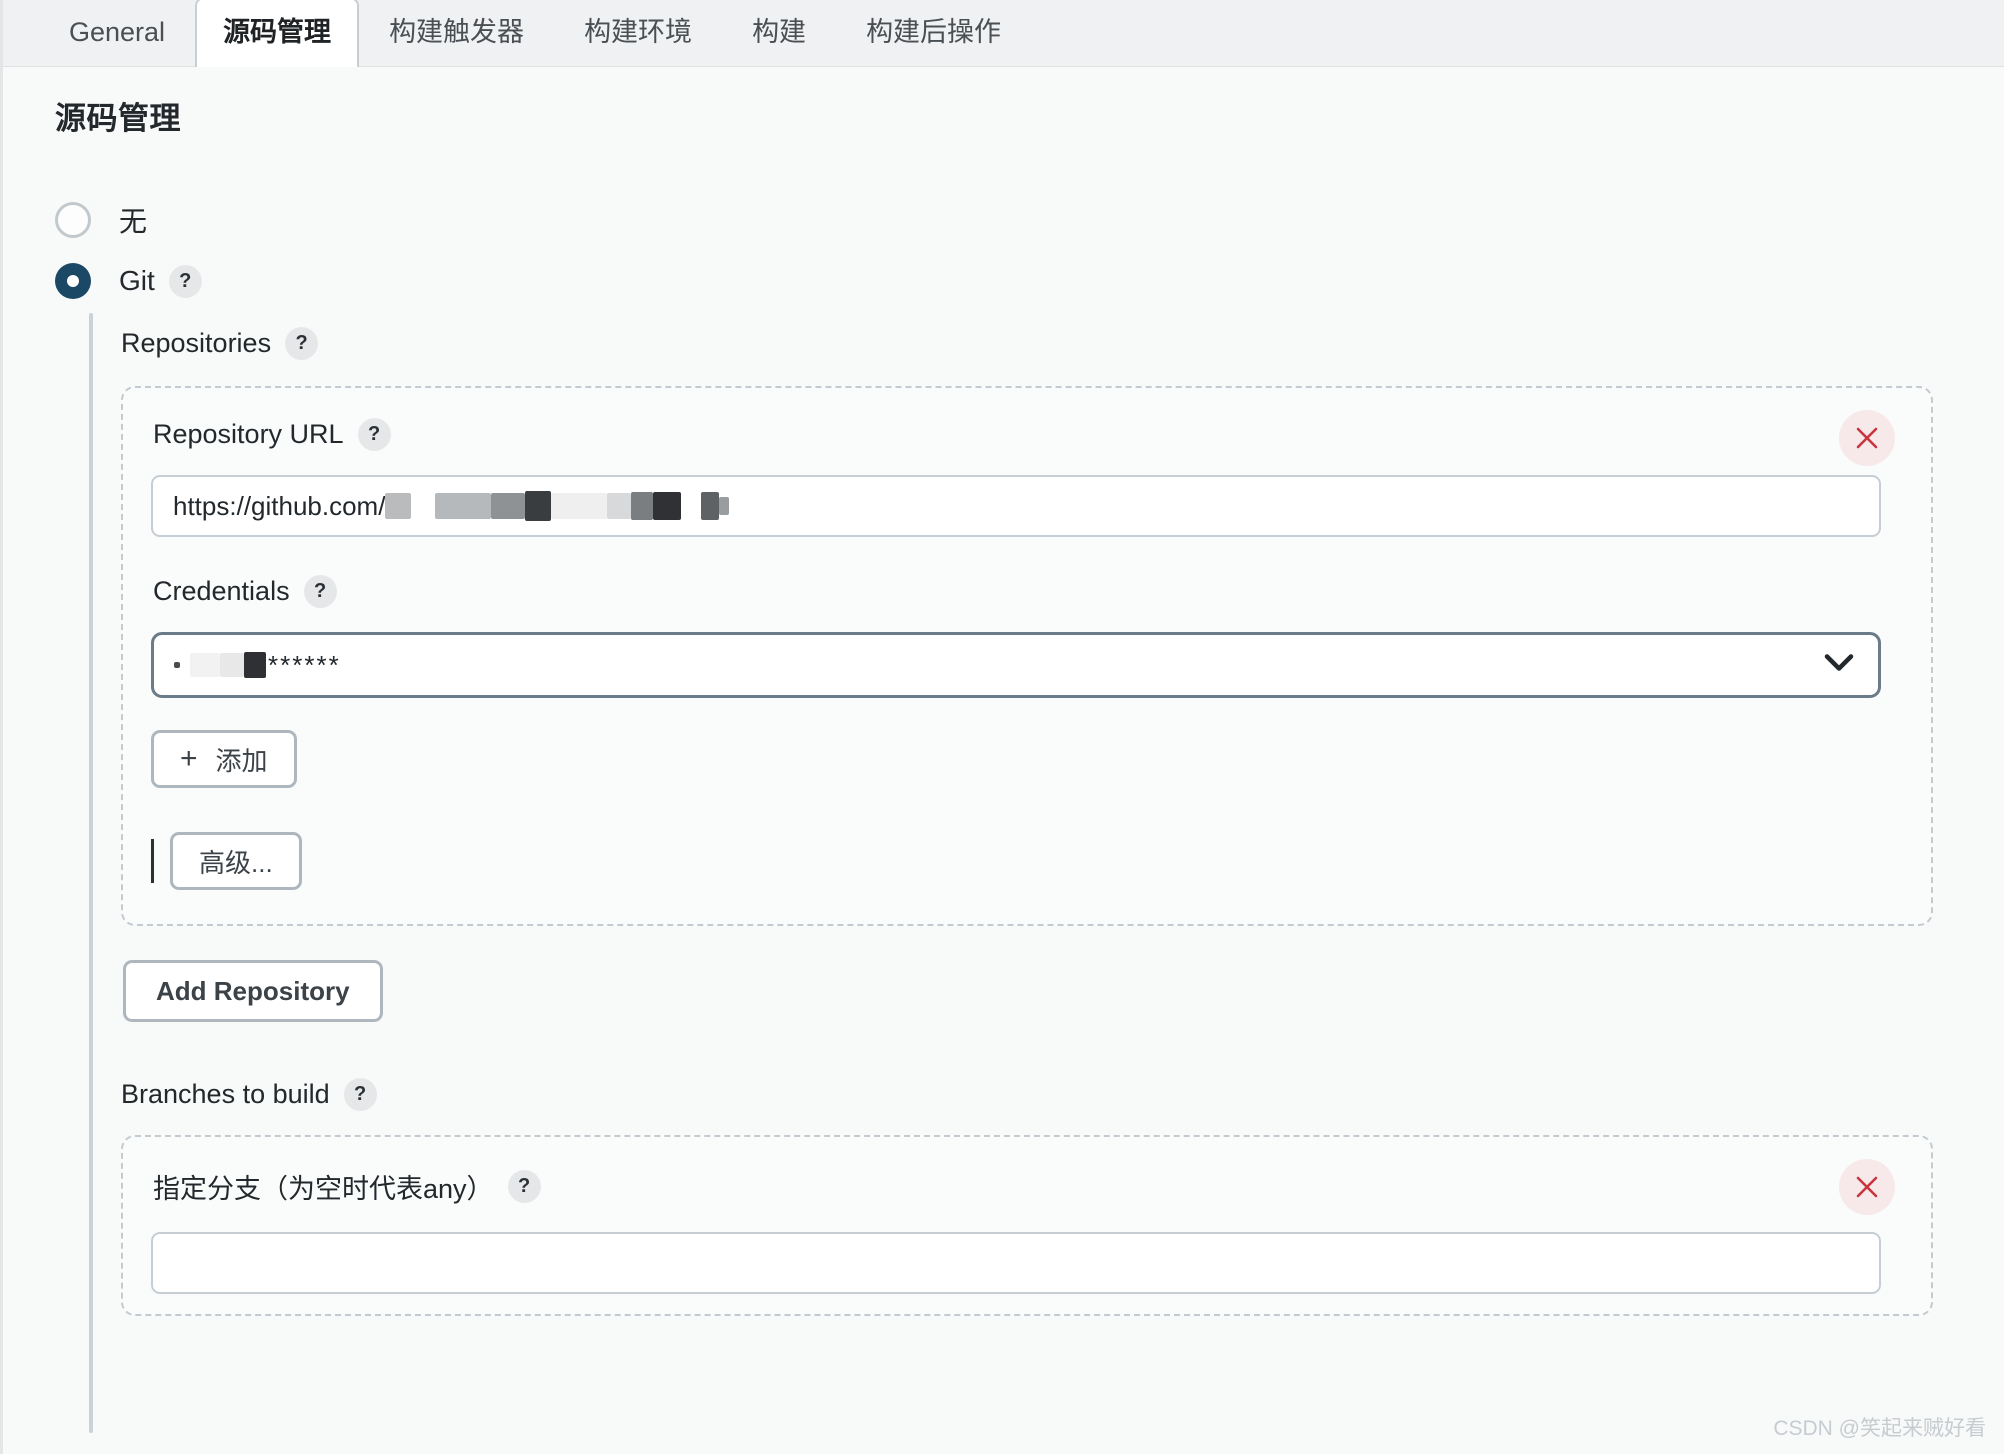 The image size is (2004, 1454). What do you see at coordinates (1028, 591) in the screenshot?
I see `credentials-label-row: Credentials ?` at bounding box center [1028, 591].